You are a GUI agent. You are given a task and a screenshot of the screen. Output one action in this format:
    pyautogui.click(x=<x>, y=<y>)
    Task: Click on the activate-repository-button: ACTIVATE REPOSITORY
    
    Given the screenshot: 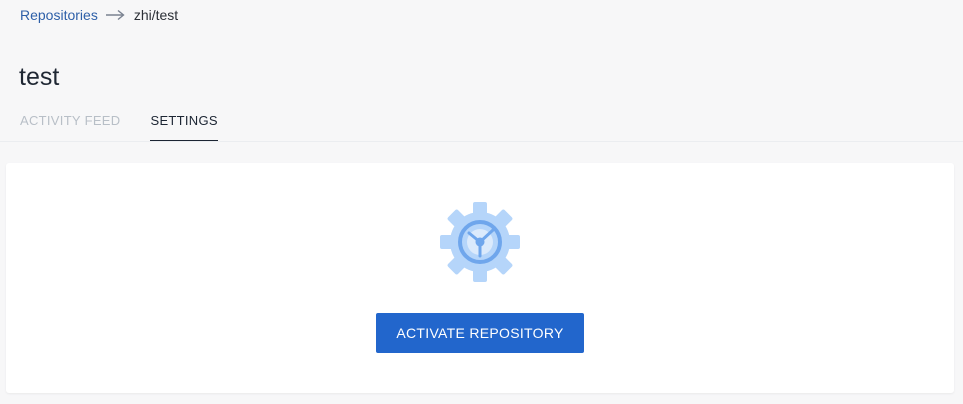 What is the action you would take?
    pyautogui.click(x=480, y=333)
    